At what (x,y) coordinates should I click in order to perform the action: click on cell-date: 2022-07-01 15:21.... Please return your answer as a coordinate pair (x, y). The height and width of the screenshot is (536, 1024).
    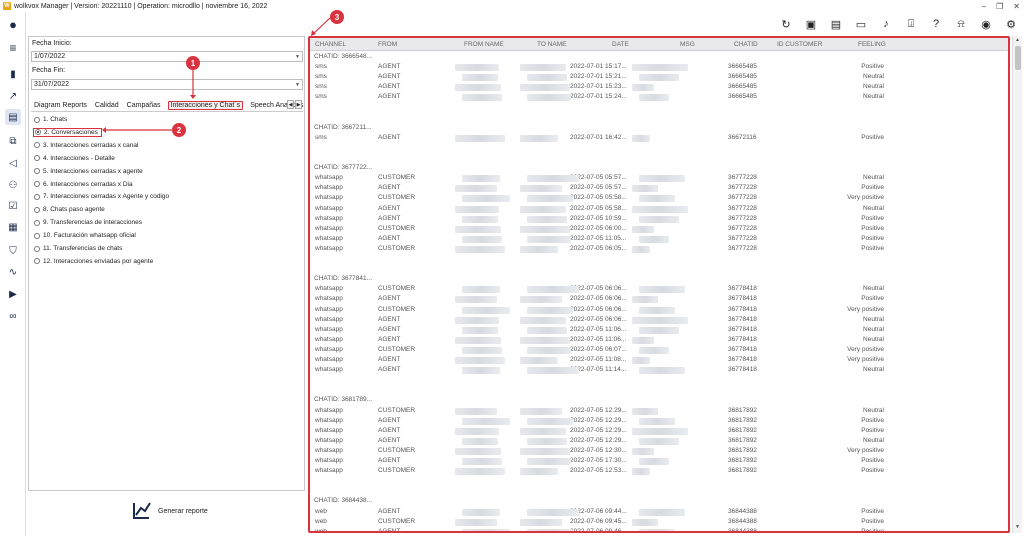
    Looking at the image, I should click on (598, 77).